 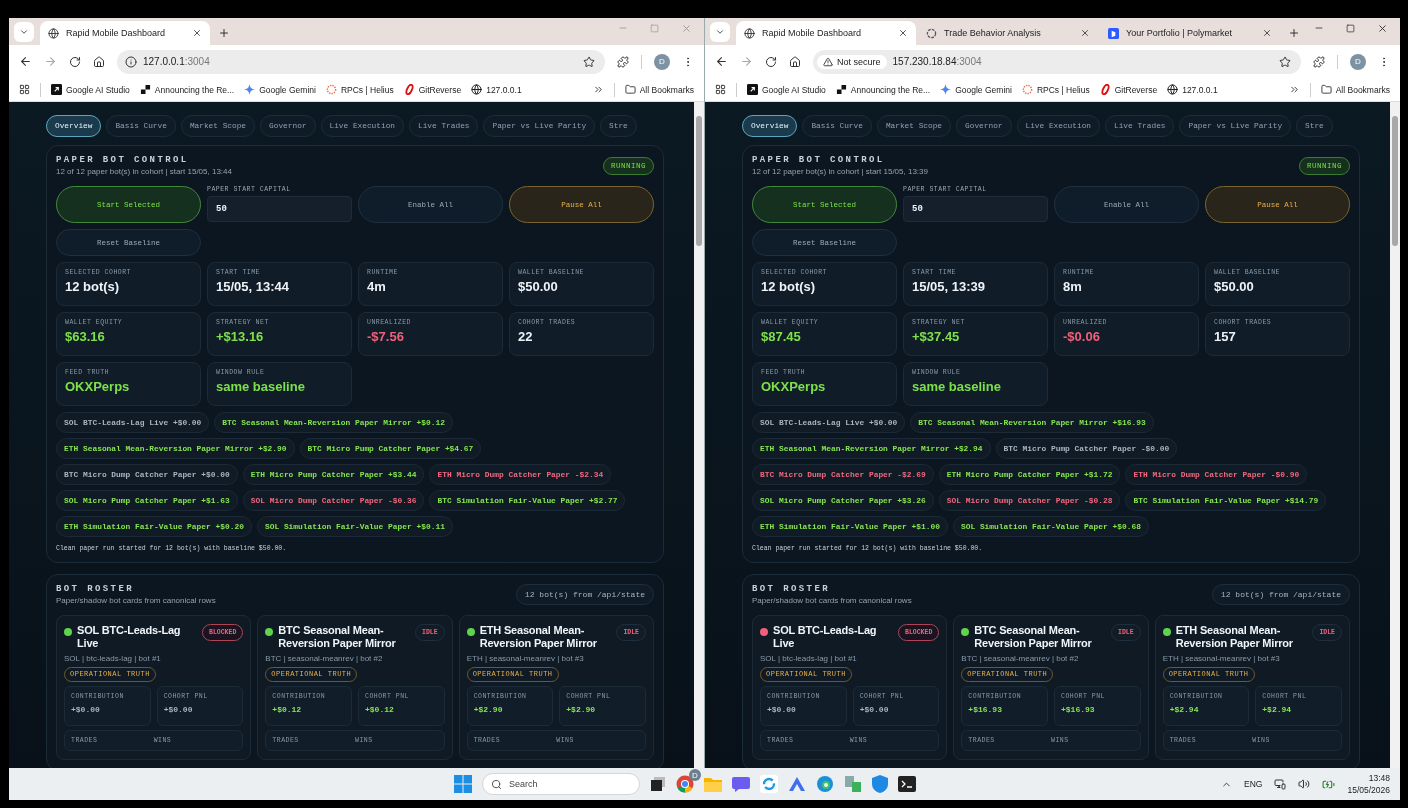 I want to click on stat-value: -$0.06, so click(x=1082, y=336).